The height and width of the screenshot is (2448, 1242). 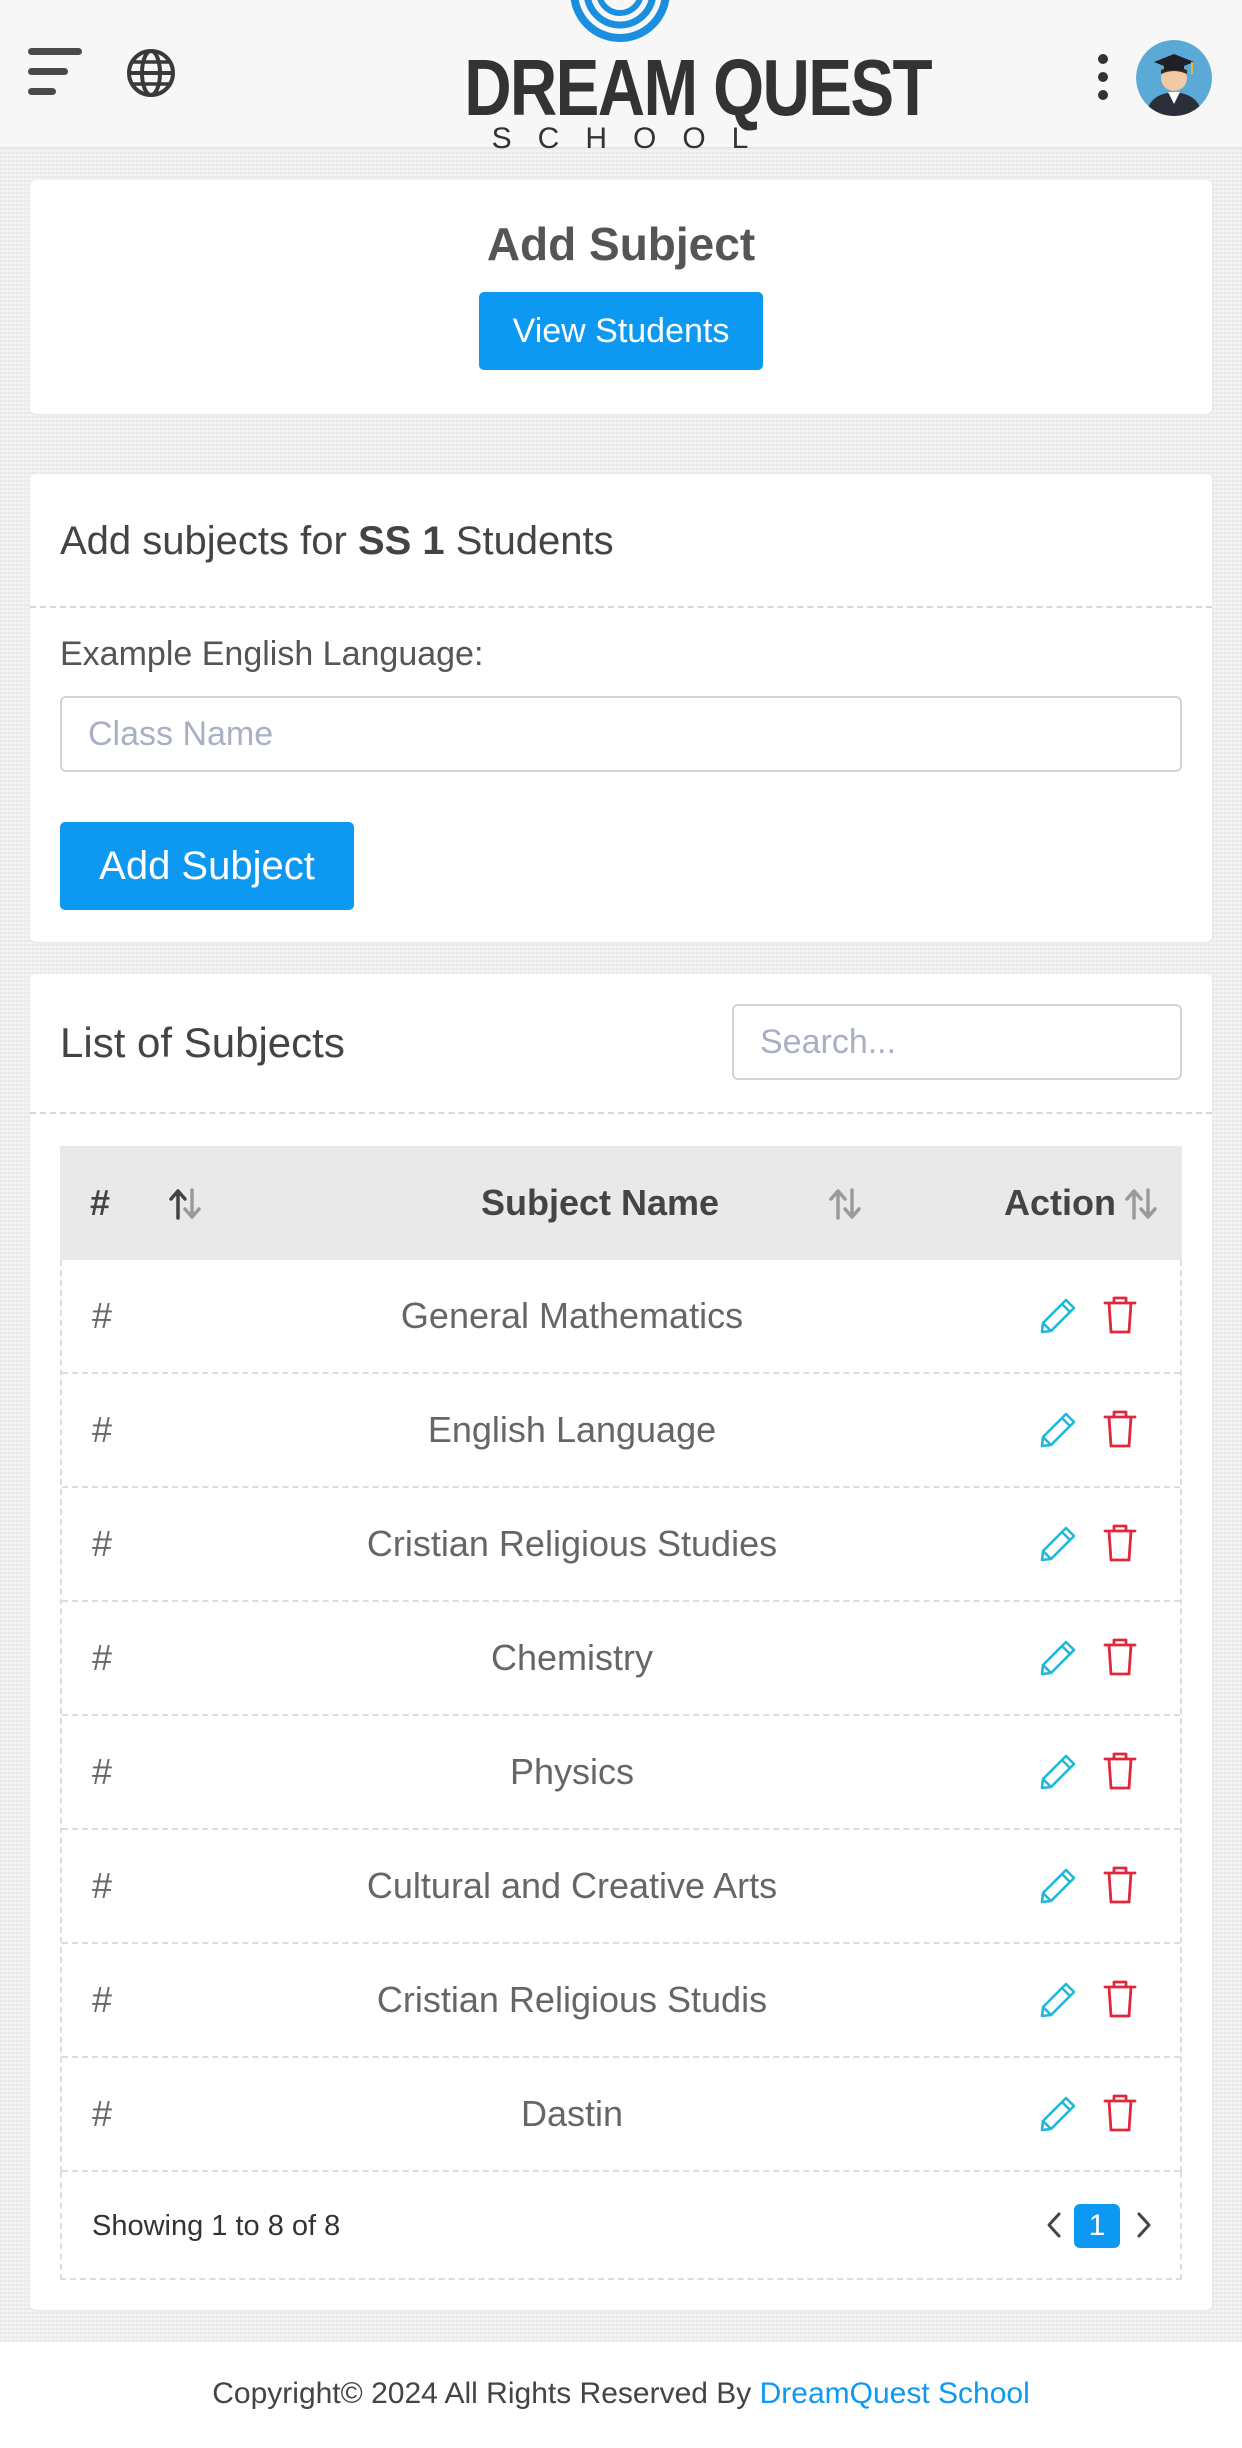 I want to click on add-subject-button: Add Subject, so click(x=207, y=866).